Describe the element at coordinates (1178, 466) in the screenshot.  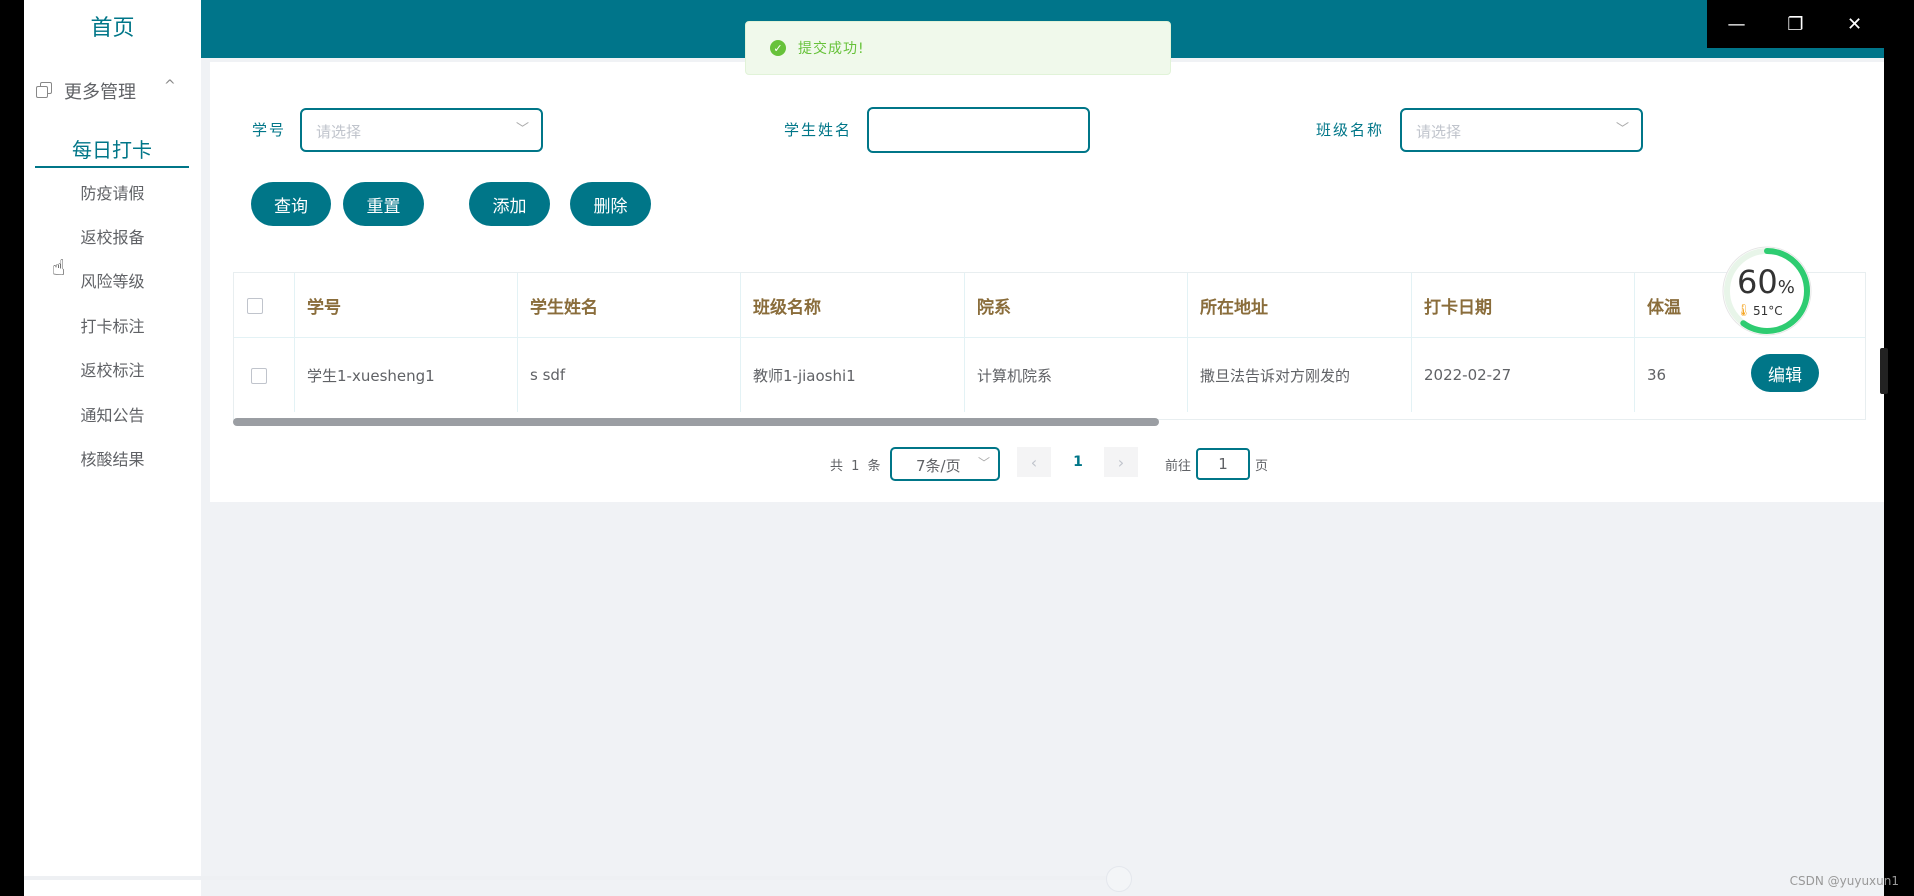
I see `goto-label: 前往` at that location.